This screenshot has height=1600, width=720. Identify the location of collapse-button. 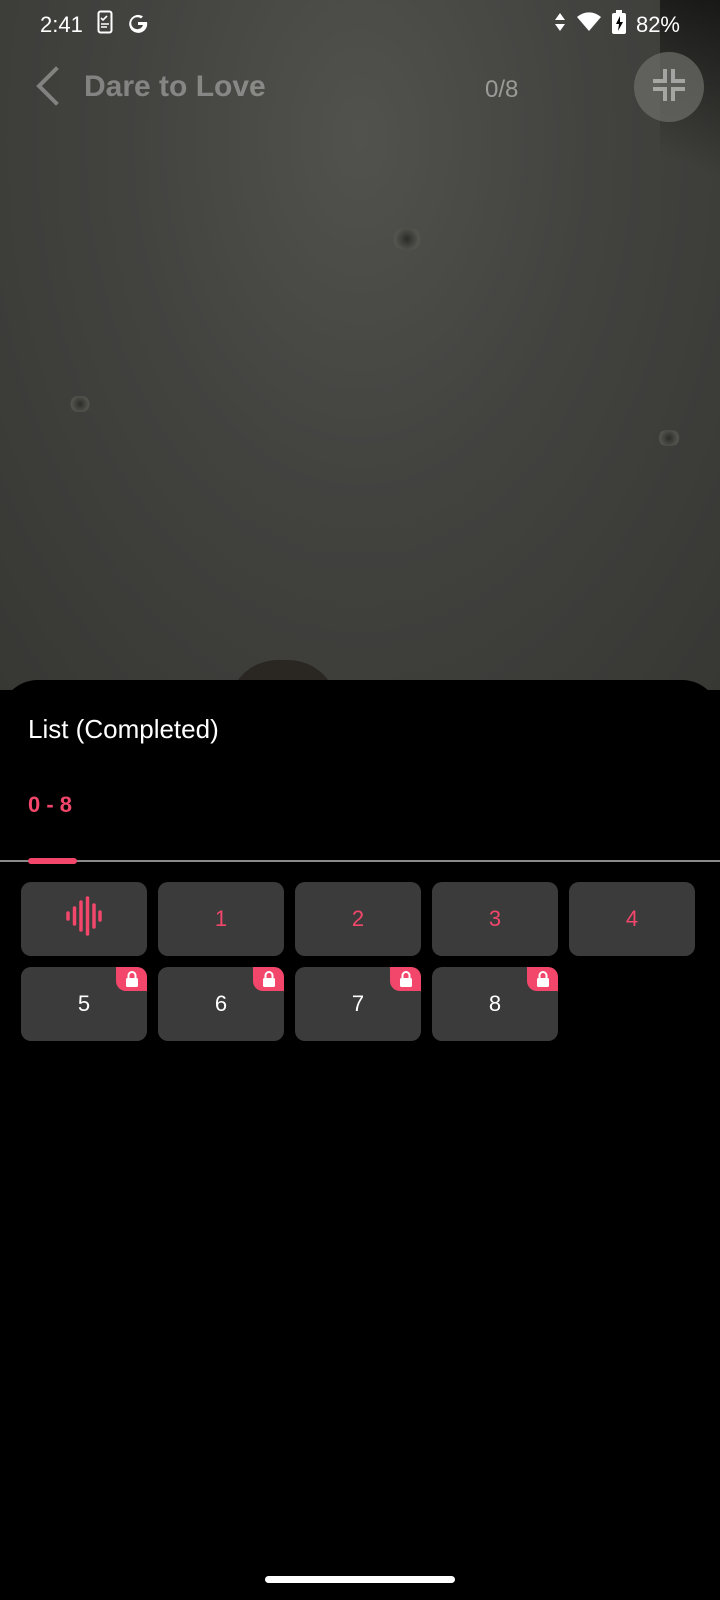
(669, 87).